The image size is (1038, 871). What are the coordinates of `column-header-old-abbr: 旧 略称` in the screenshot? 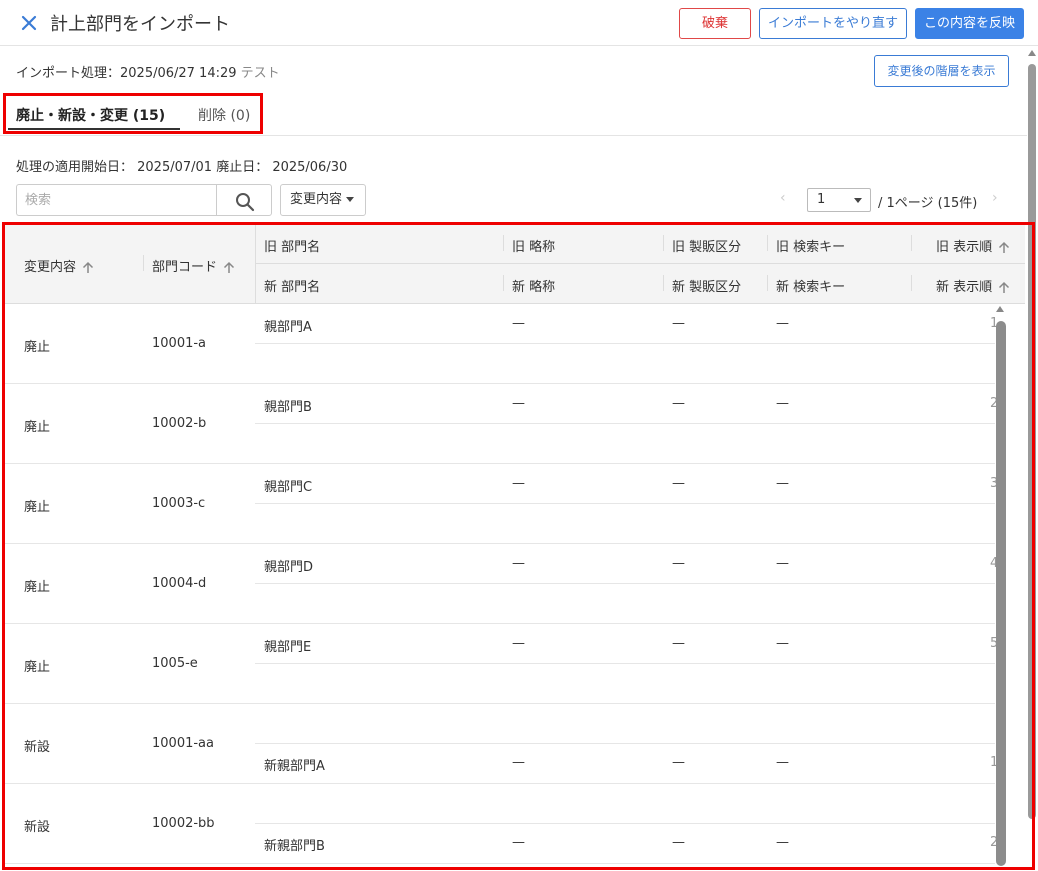 It's located at (534, 247).